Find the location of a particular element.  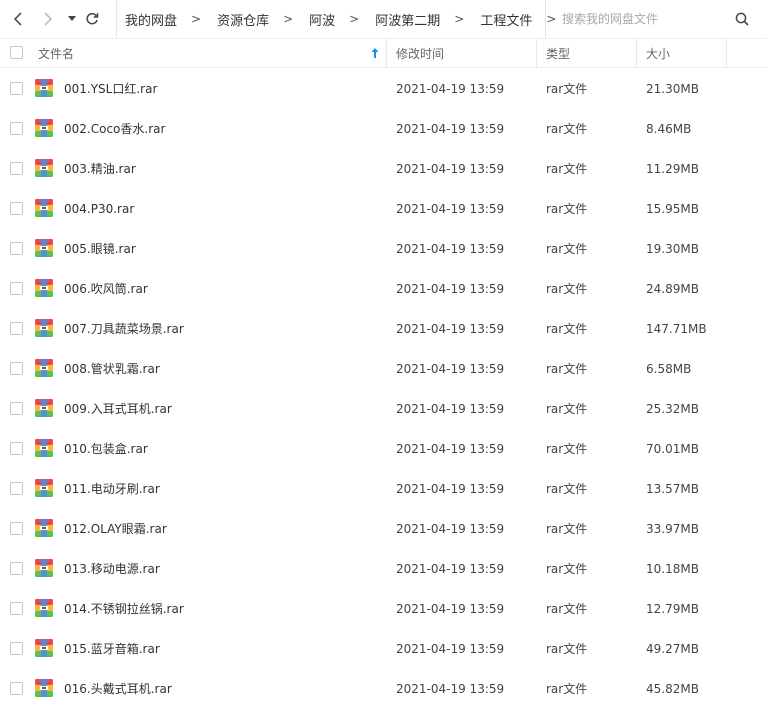

file-size: 10.18MB is located at coordinates (672, 569).